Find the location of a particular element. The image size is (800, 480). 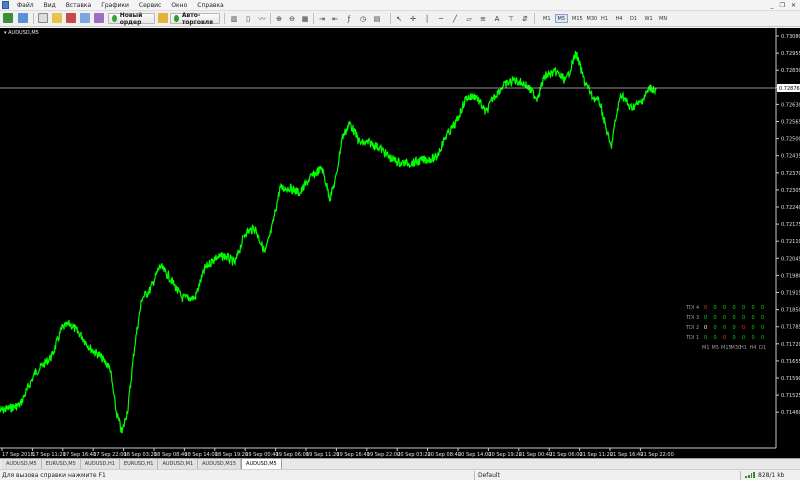

chart-tab: EURUSD,M5 is located at coordinates (61, 464).